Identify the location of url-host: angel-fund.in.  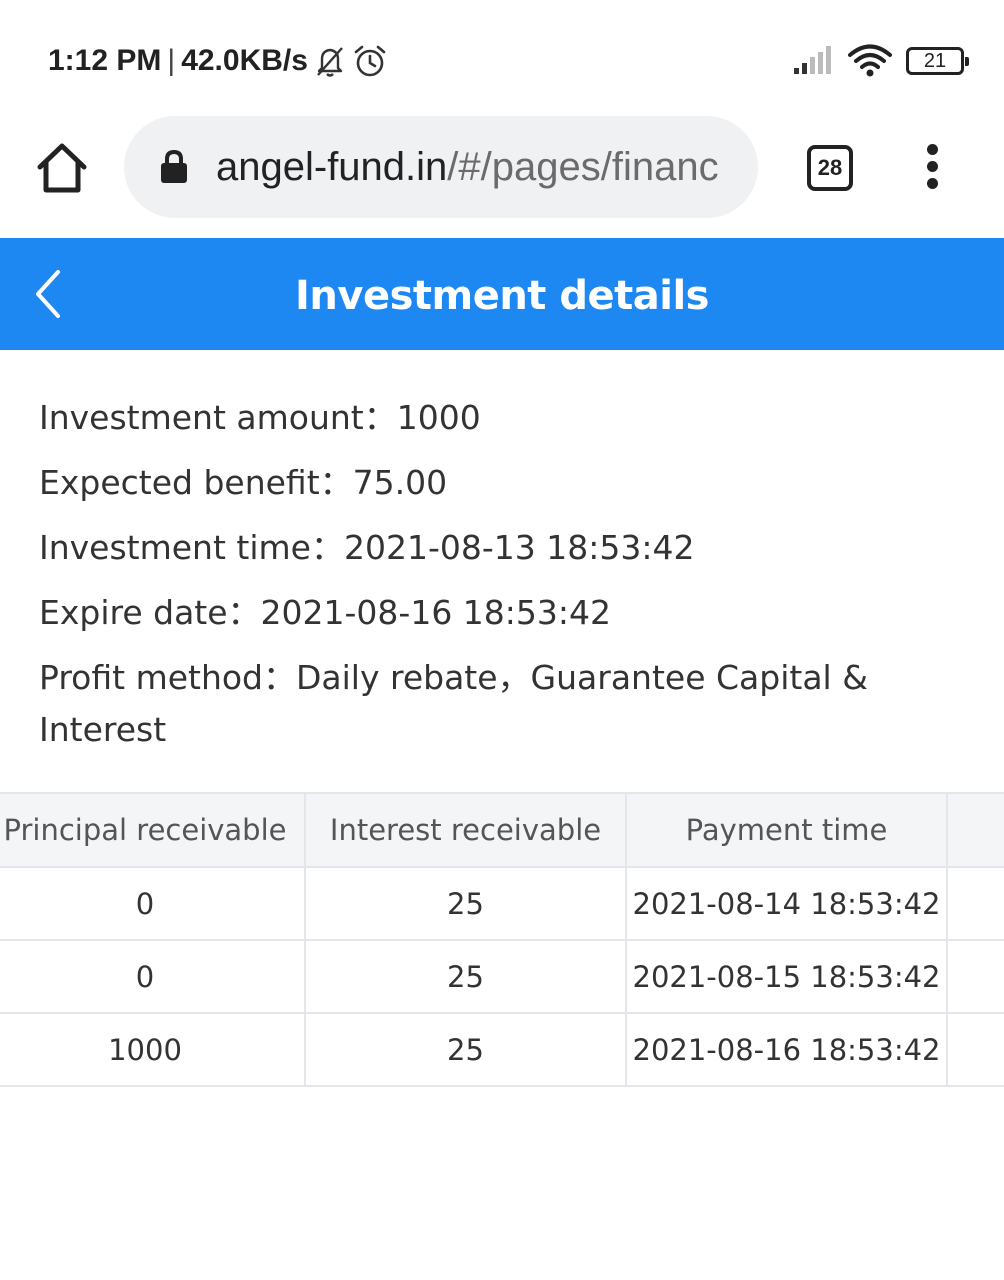
(332, 166).